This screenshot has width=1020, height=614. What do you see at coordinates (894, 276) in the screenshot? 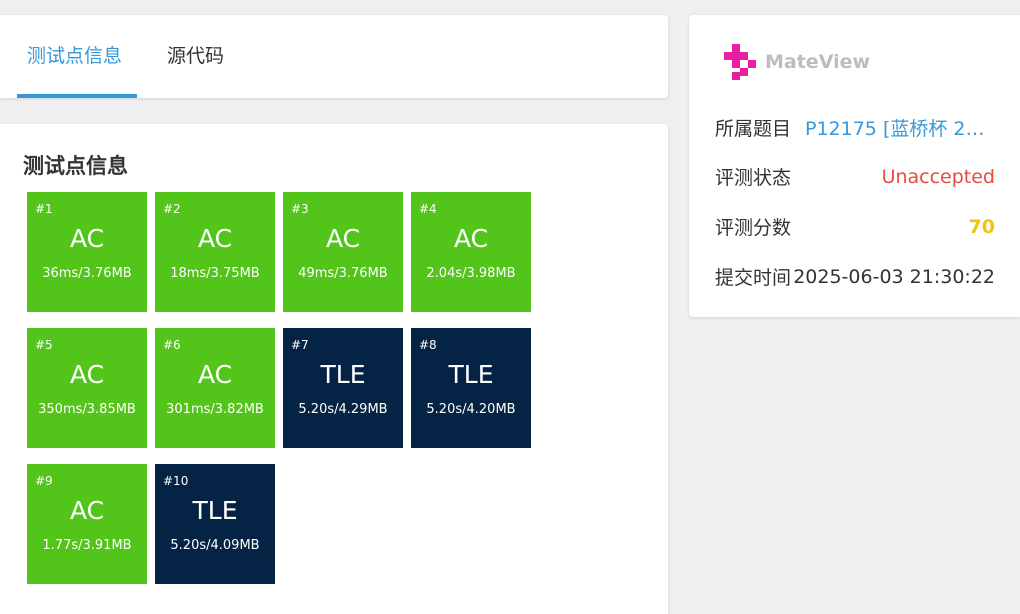
I see `time-value: 2025-06-03 21:30:22` at bounding box center [894, 276].